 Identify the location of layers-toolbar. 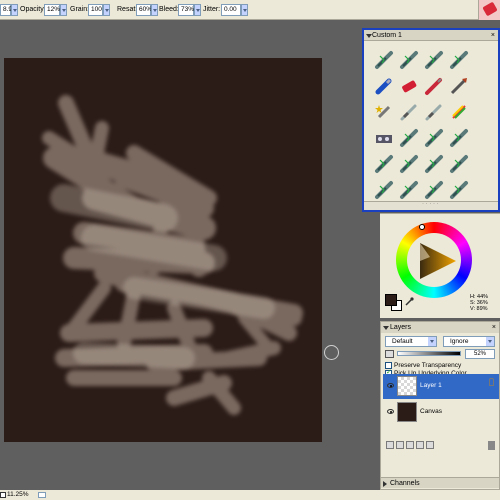
(440, 446).